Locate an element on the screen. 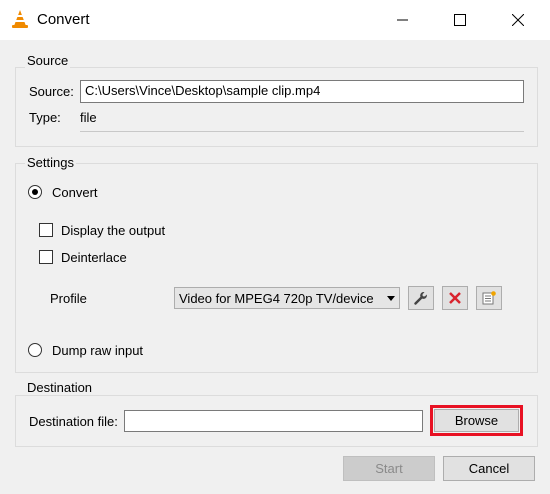 The height and width of the screenshot is (494, 550). dump-raw-label: Dump raw input is located at coordinates (98, 350).